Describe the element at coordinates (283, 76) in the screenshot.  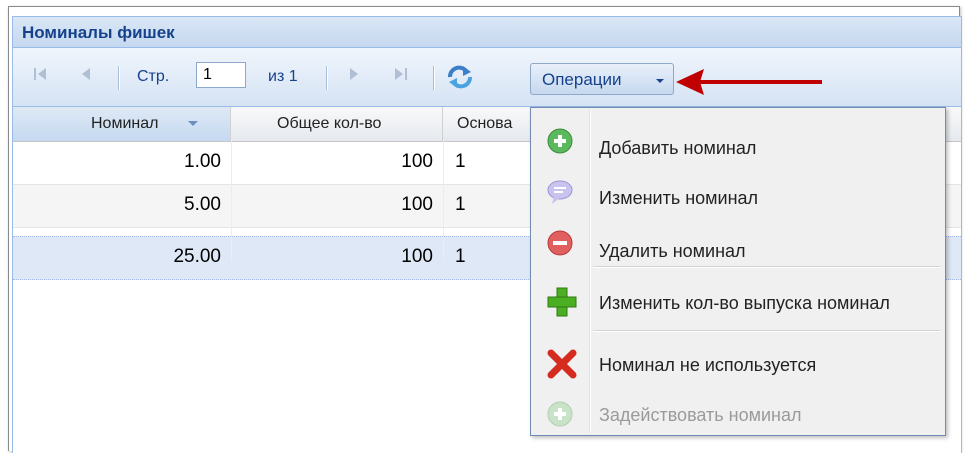
I see `page-count-label: из 1` at that location.